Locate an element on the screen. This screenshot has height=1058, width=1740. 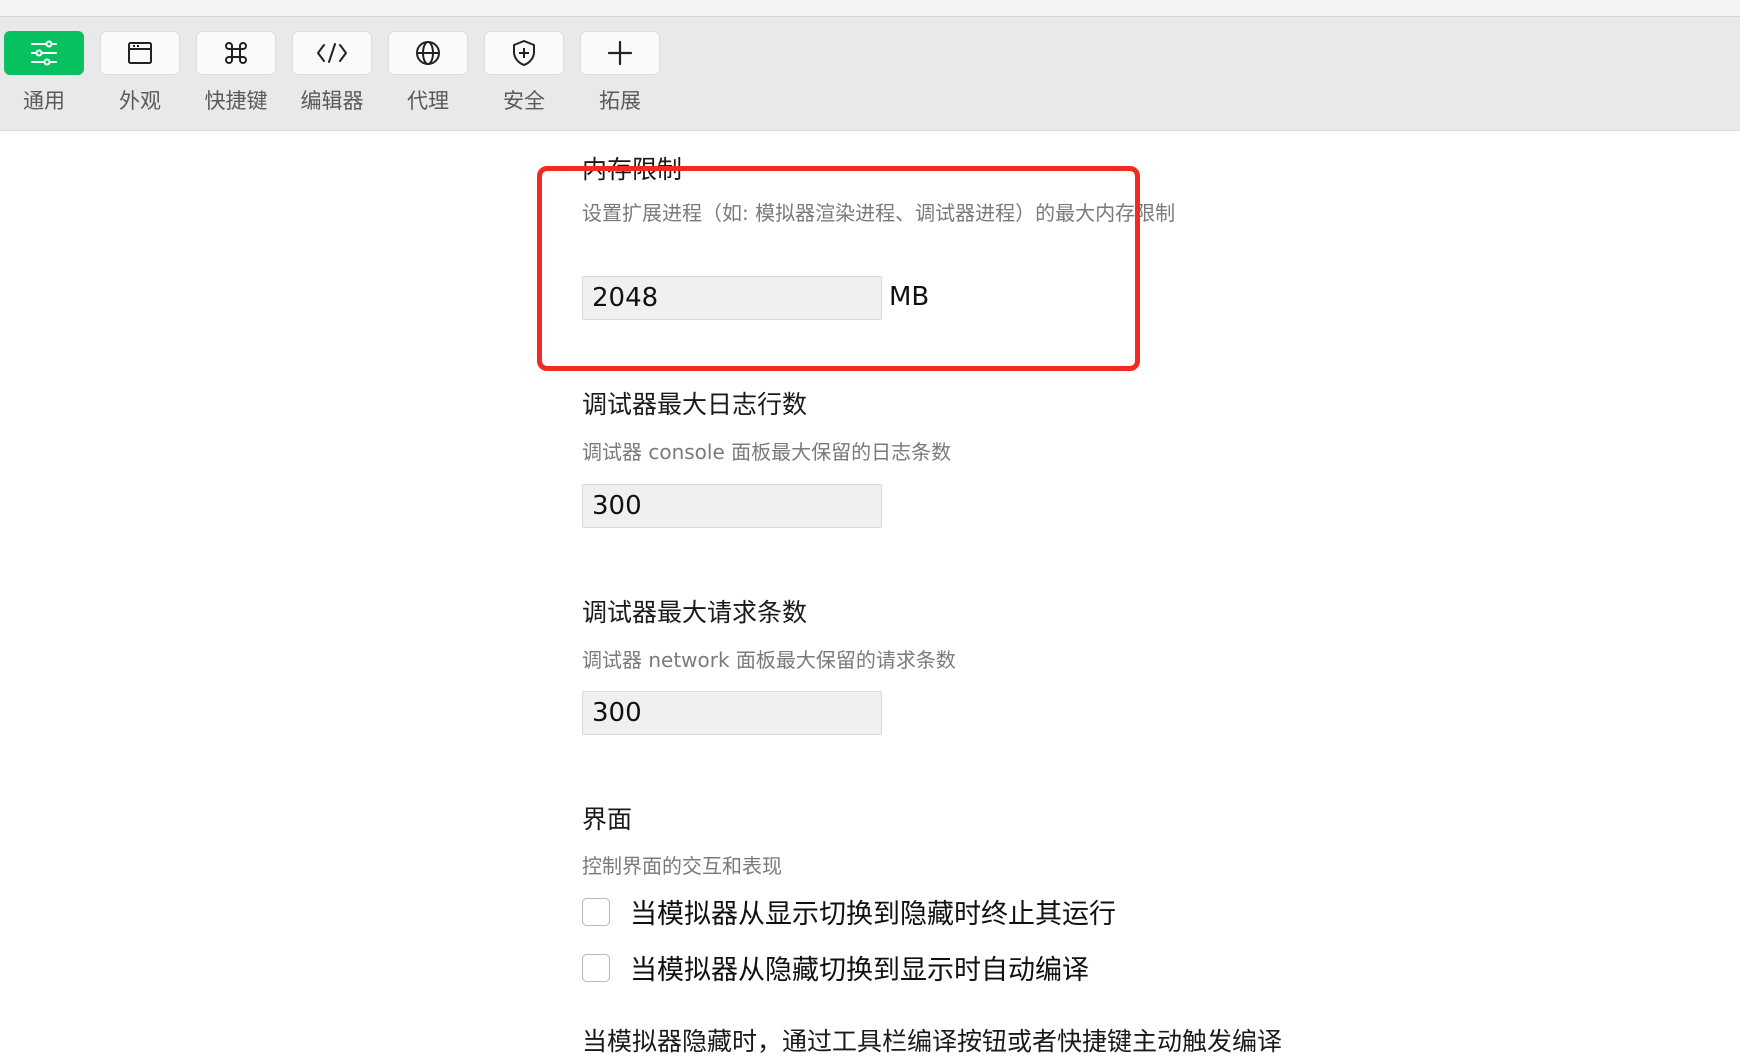
option-terminate-on-hide-checkbox is located at coordinates (596, 911).